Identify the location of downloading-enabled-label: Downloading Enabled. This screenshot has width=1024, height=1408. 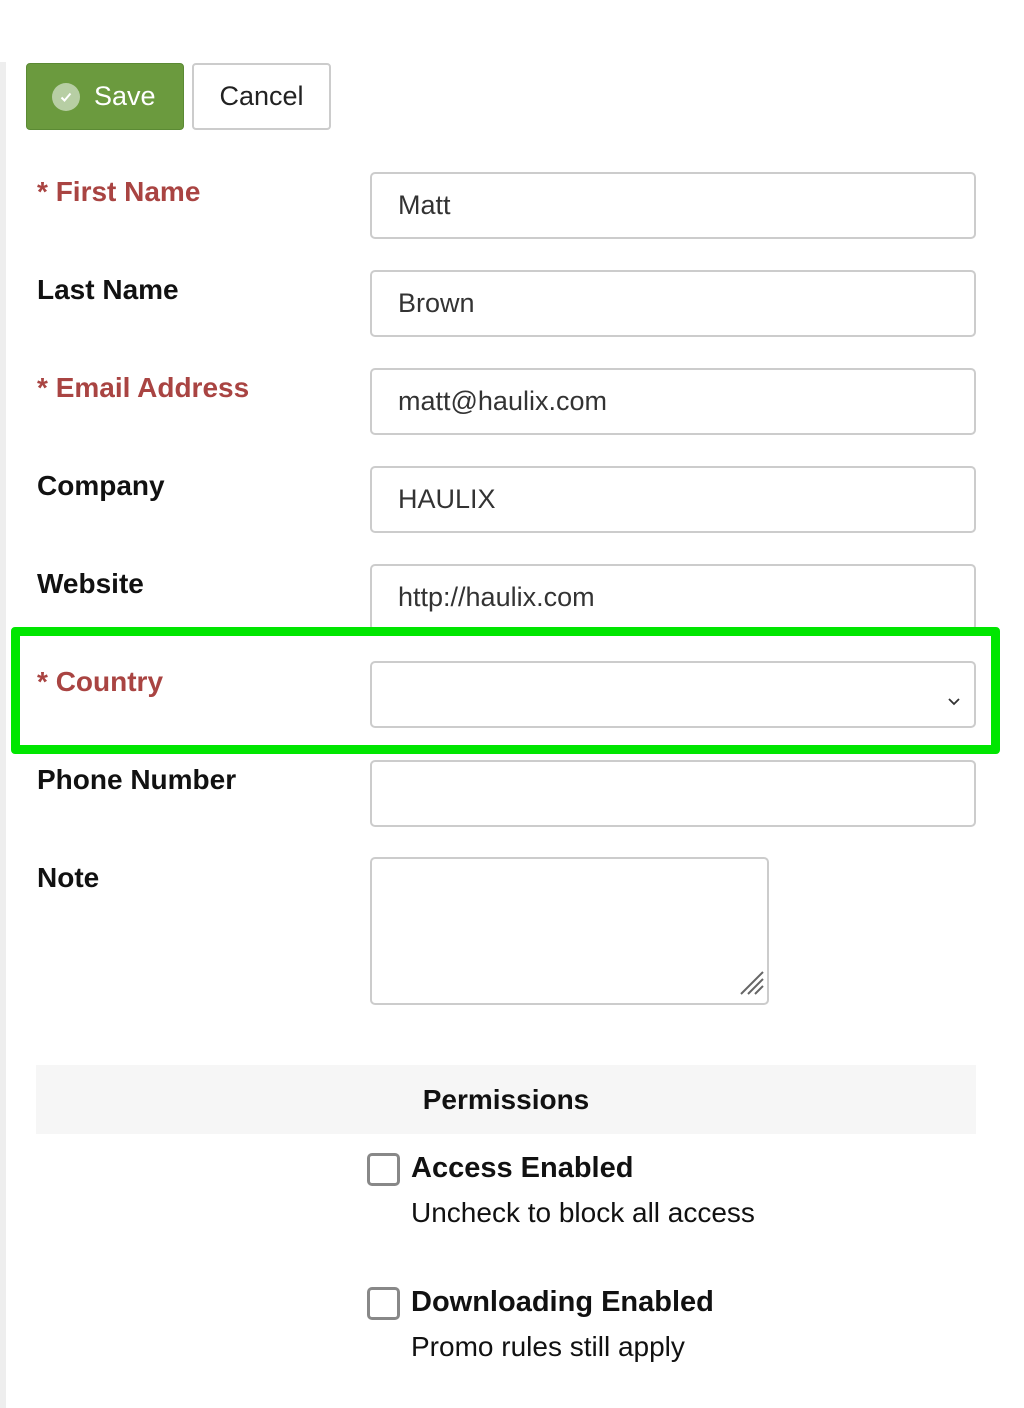
(562, 1302).